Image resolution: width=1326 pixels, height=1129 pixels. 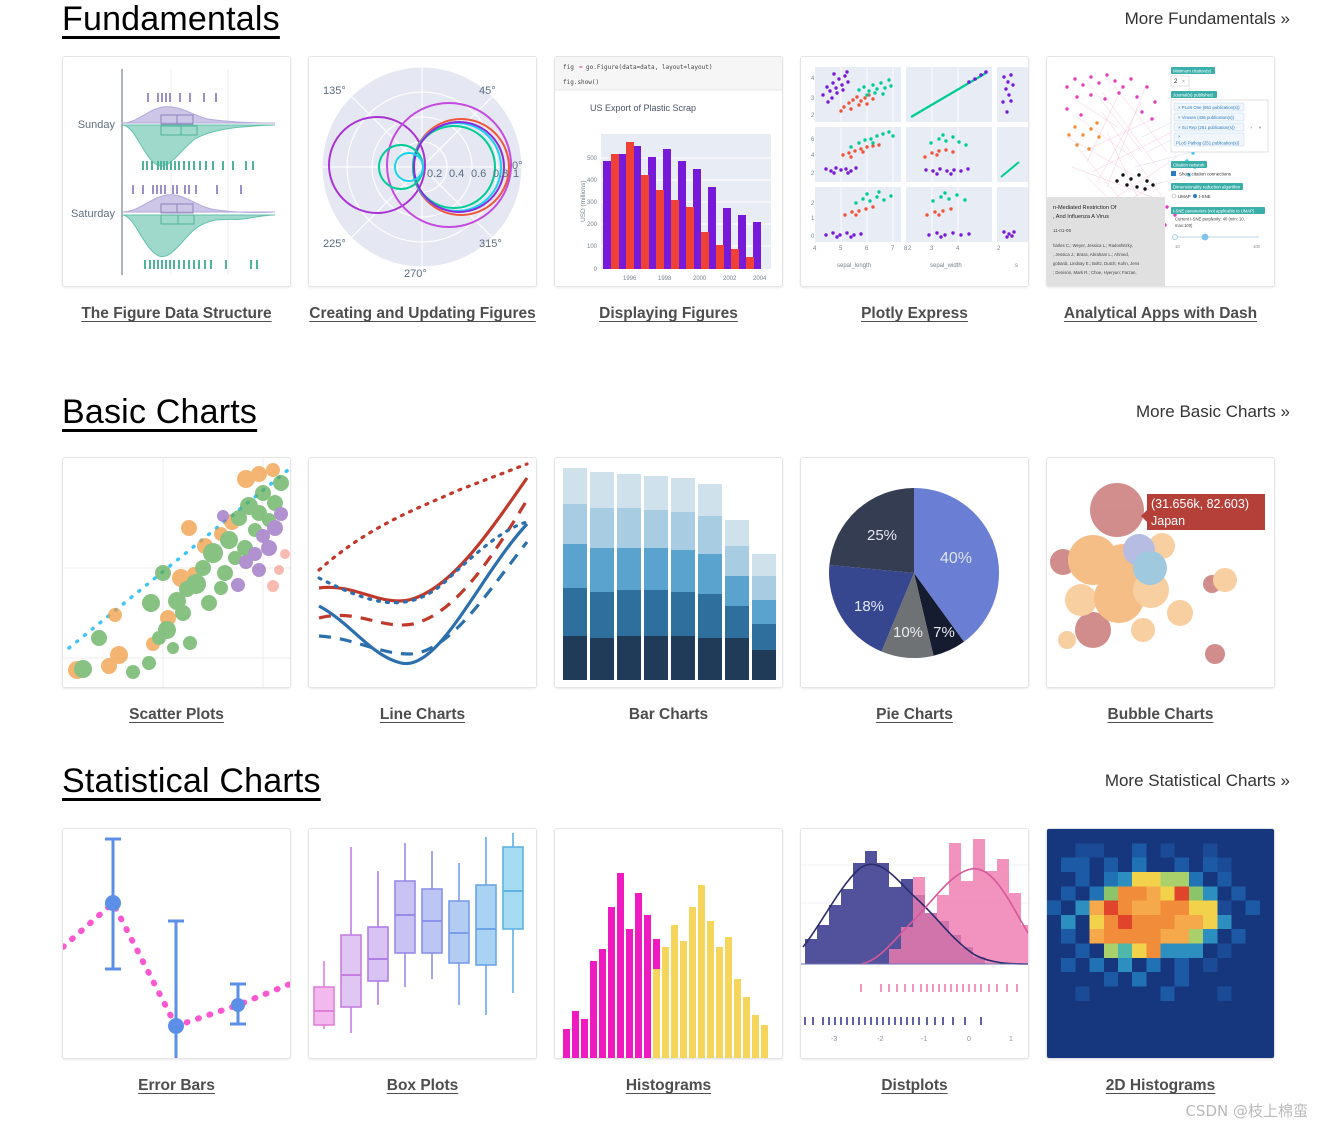 I want to click on card-title-2d-histograms: 2D Histograms, so click(x=1160, y=1085).